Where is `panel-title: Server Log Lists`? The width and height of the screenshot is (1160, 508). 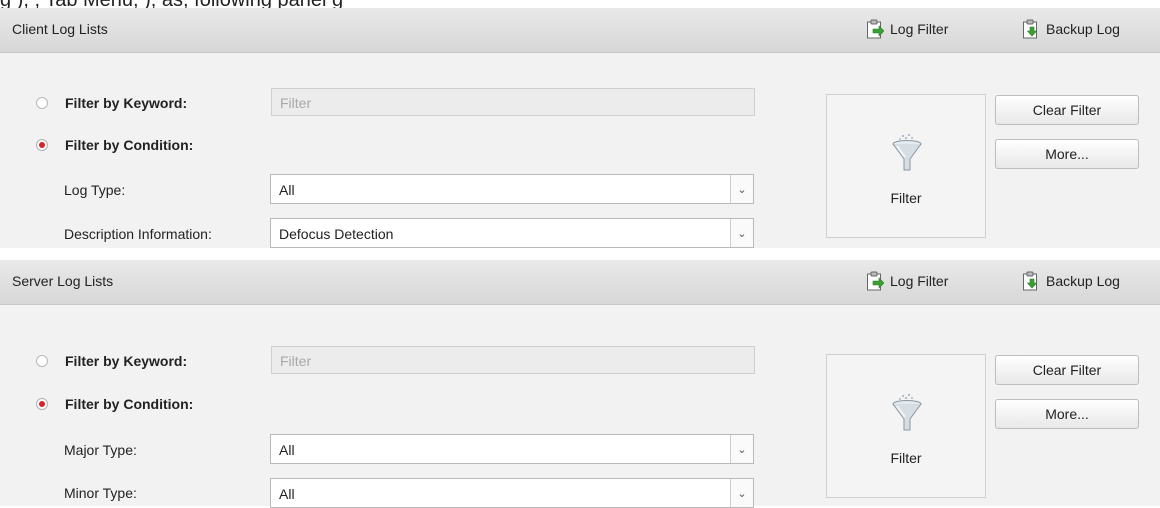
panel-title: Server Log Lists is located at coordinates (63, 281).